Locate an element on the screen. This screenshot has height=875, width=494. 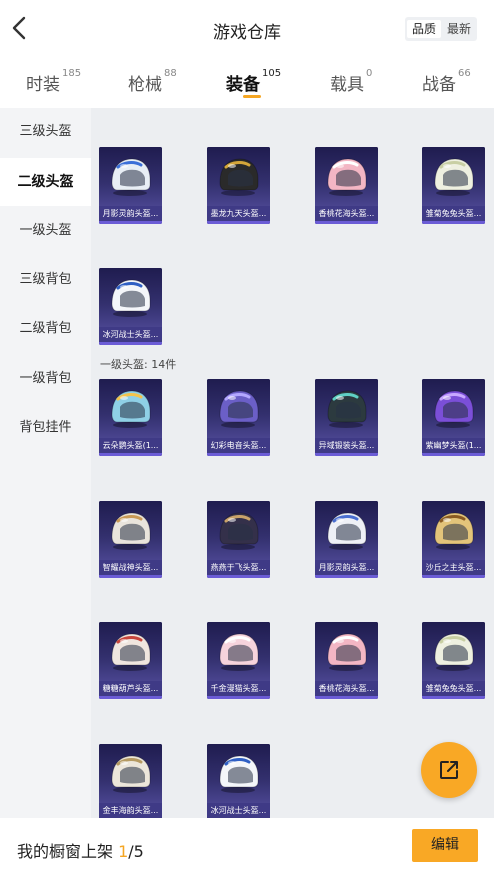
sidebar-item-level1-backpack: 一级背包 is located at coordinates (45, 379).